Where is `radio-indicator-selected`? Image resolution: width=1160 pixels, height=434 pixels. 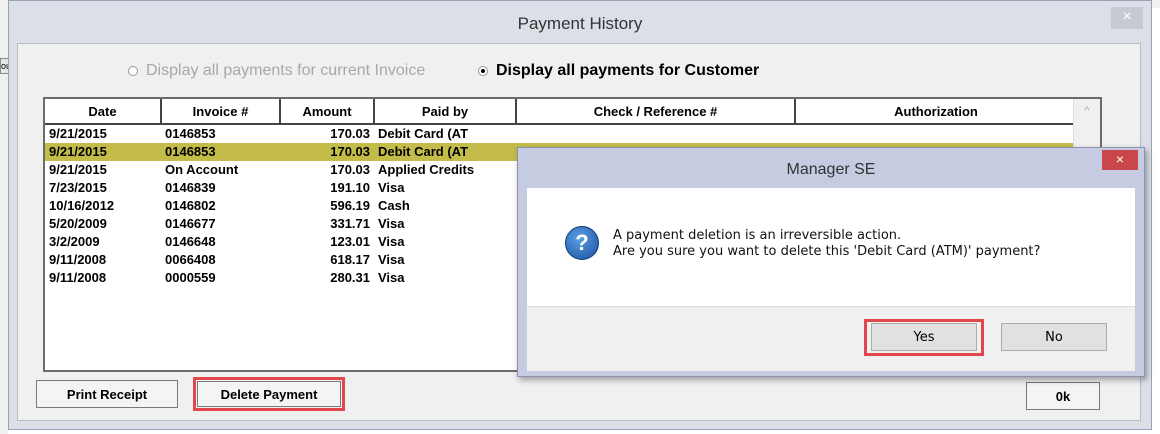
radio-indicator-selected is located at coordinates (483, 71).